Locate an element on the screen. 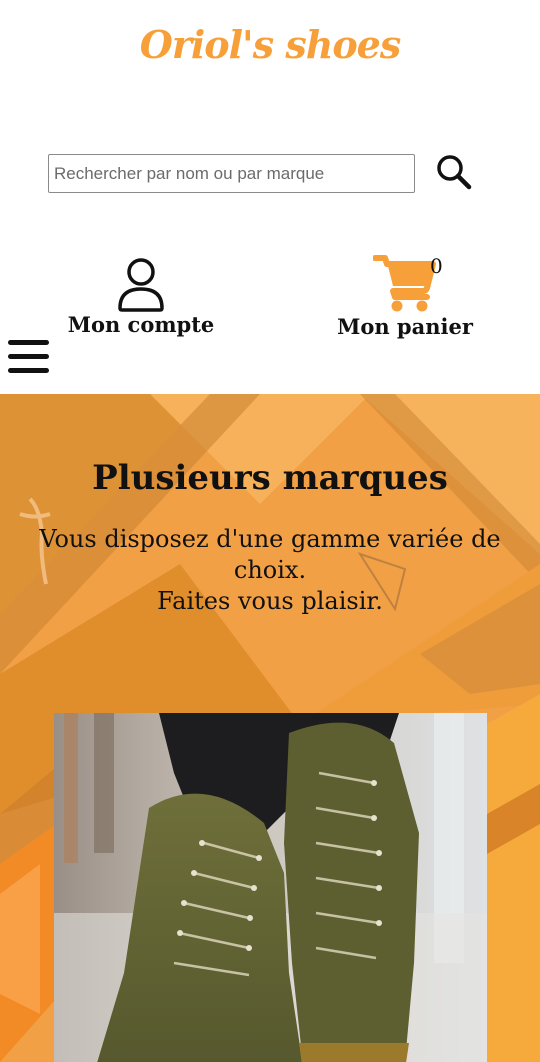  account-link: Mon compte is located at coordinates (141, 296).